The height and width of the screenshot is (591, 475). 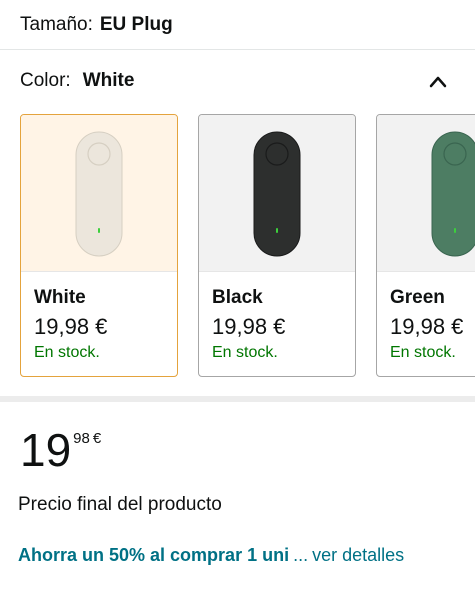 I want to click on color-swatch-black: Black 19,98 € En stock., so click(x=277, y=245).